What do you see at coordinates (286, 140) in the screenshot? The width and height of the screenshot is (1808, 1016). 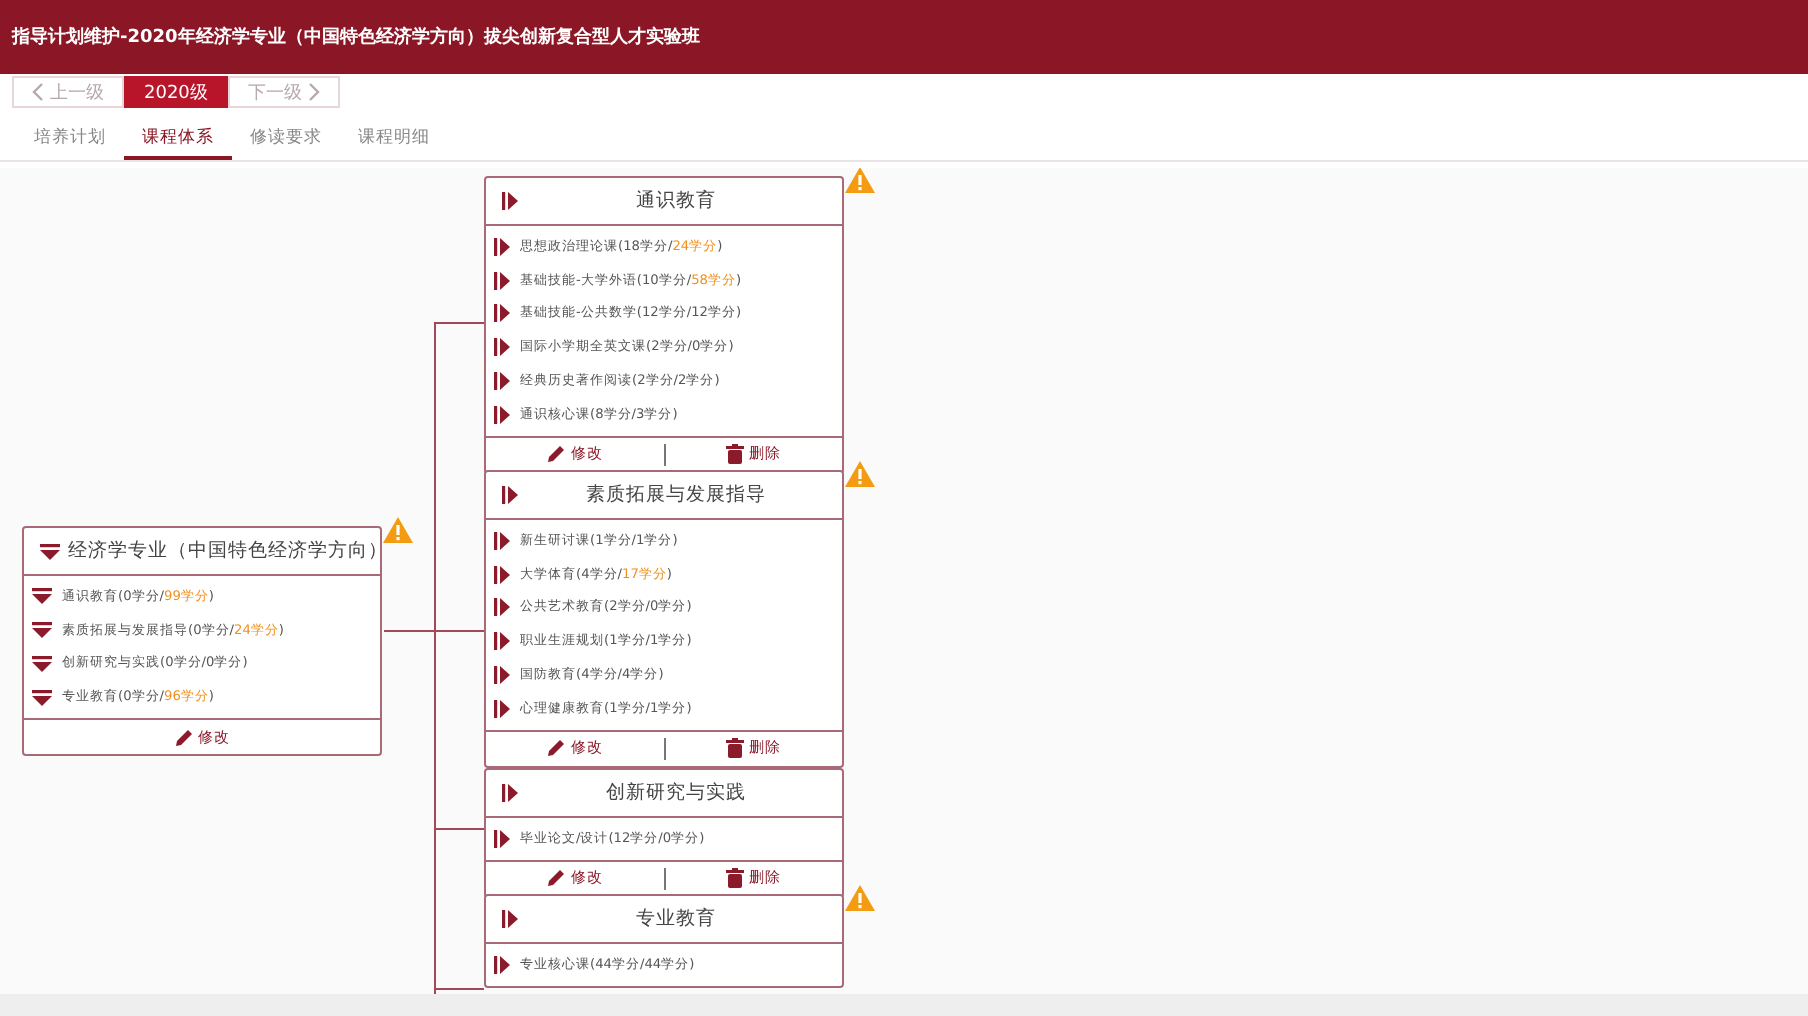 I see `tab: 修读要求` at bounding box center [286, 140].